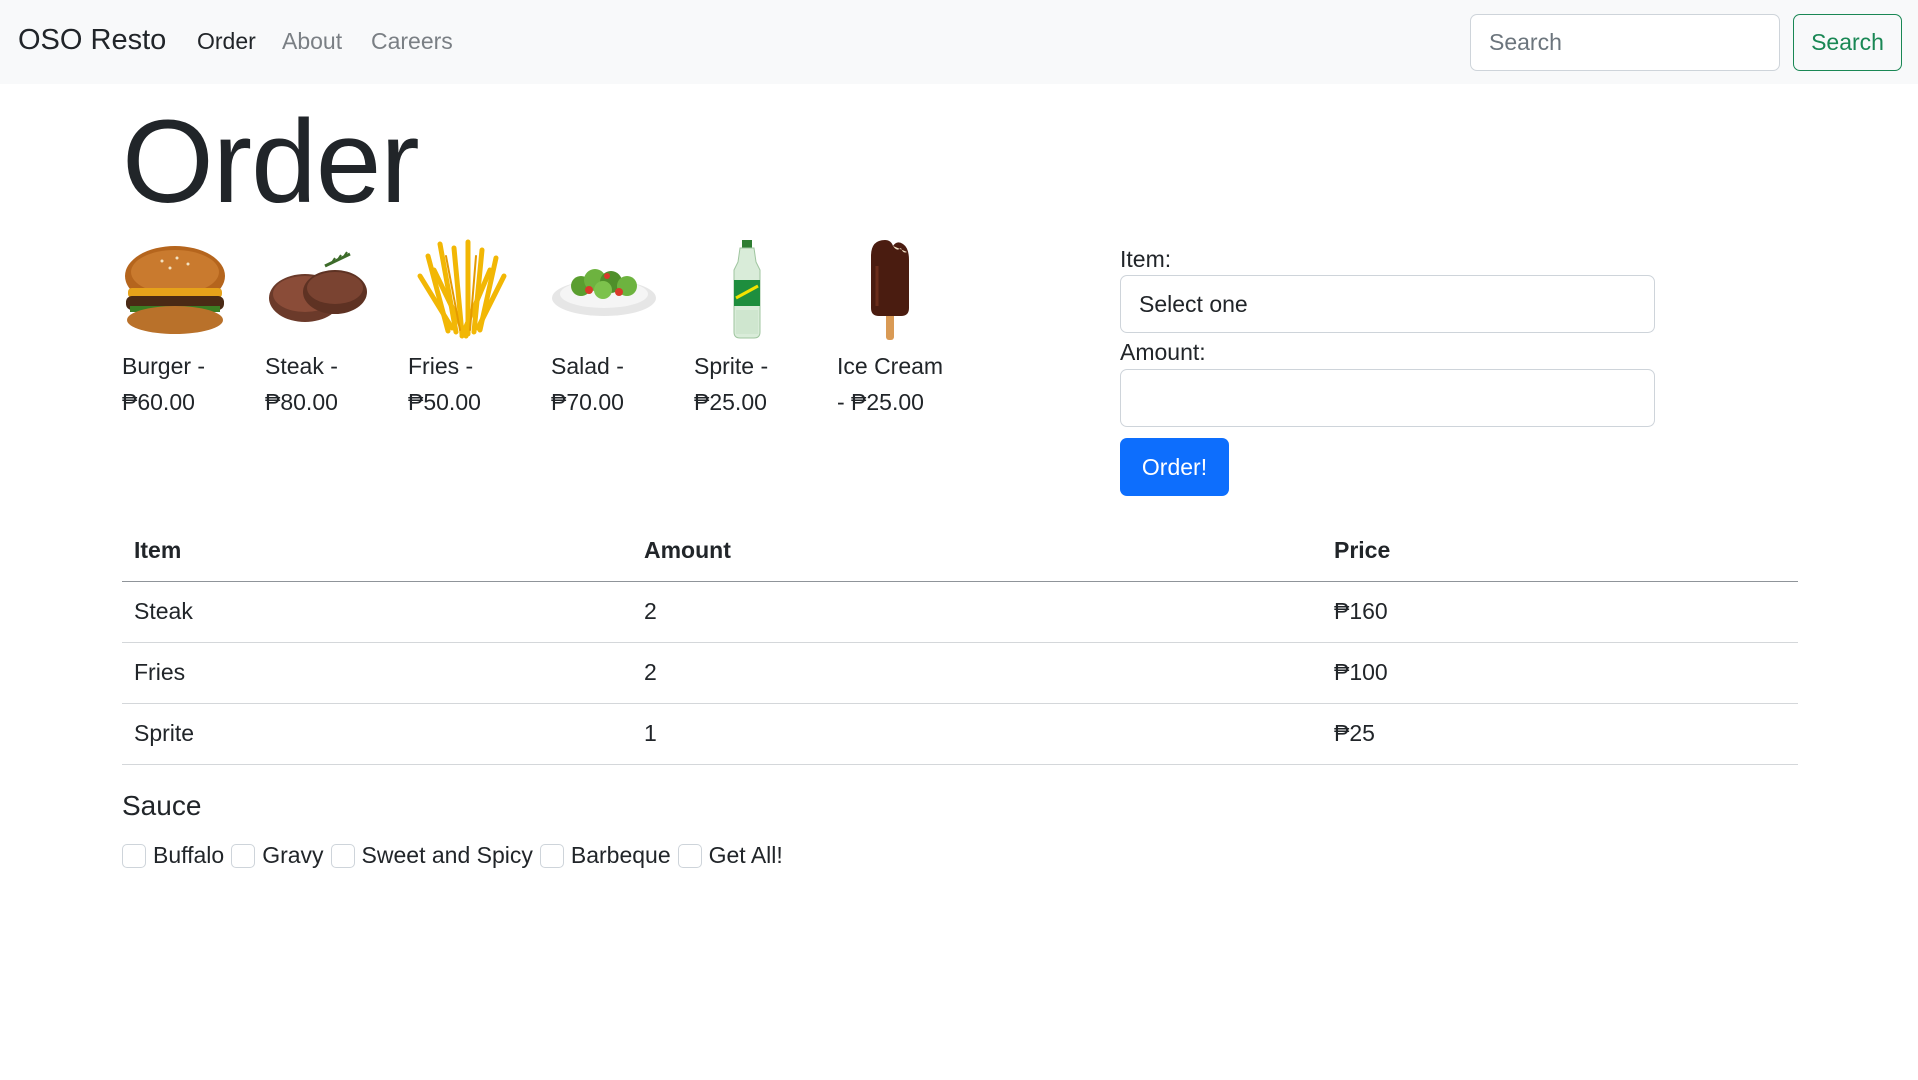  What do you see at coordinates (158, 402) in the screenshot?
I see `menu-item-price: ₱60.00` at bounding box center [158, 402].